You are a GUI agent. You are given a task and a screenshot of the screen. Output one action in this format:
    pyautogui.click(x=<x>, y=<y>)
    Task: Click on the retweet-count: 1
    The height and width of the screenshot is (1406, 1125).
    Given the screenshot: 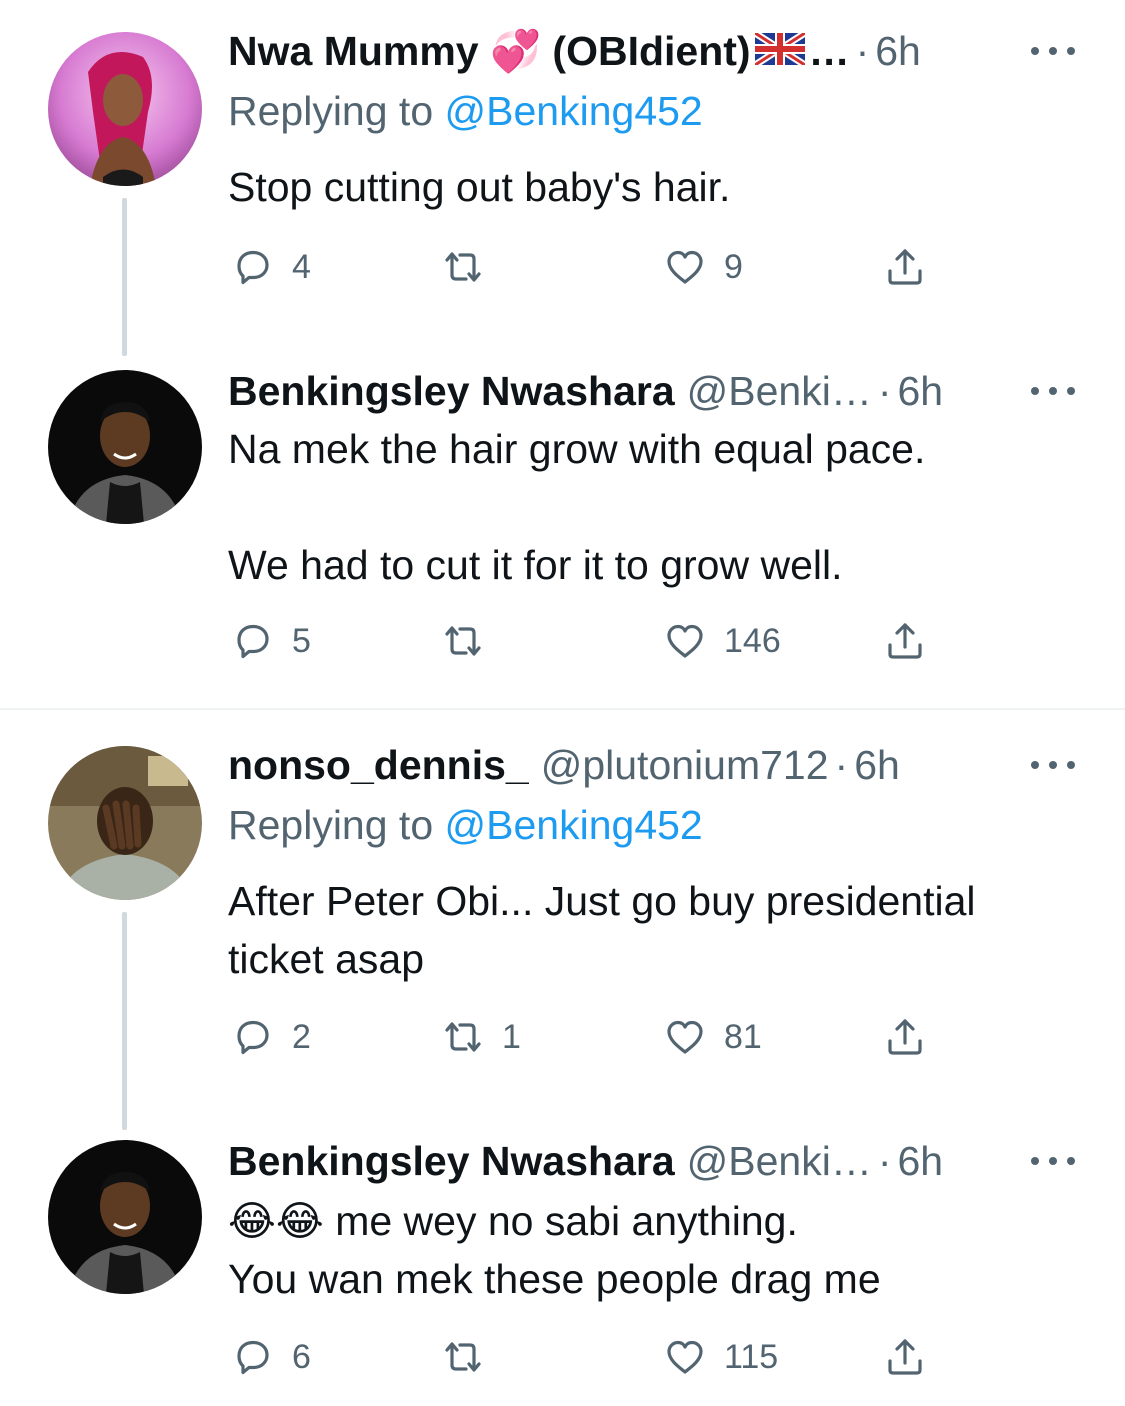 What is the action you would take?
    pyautogui.click(x=511, y=1036)
    